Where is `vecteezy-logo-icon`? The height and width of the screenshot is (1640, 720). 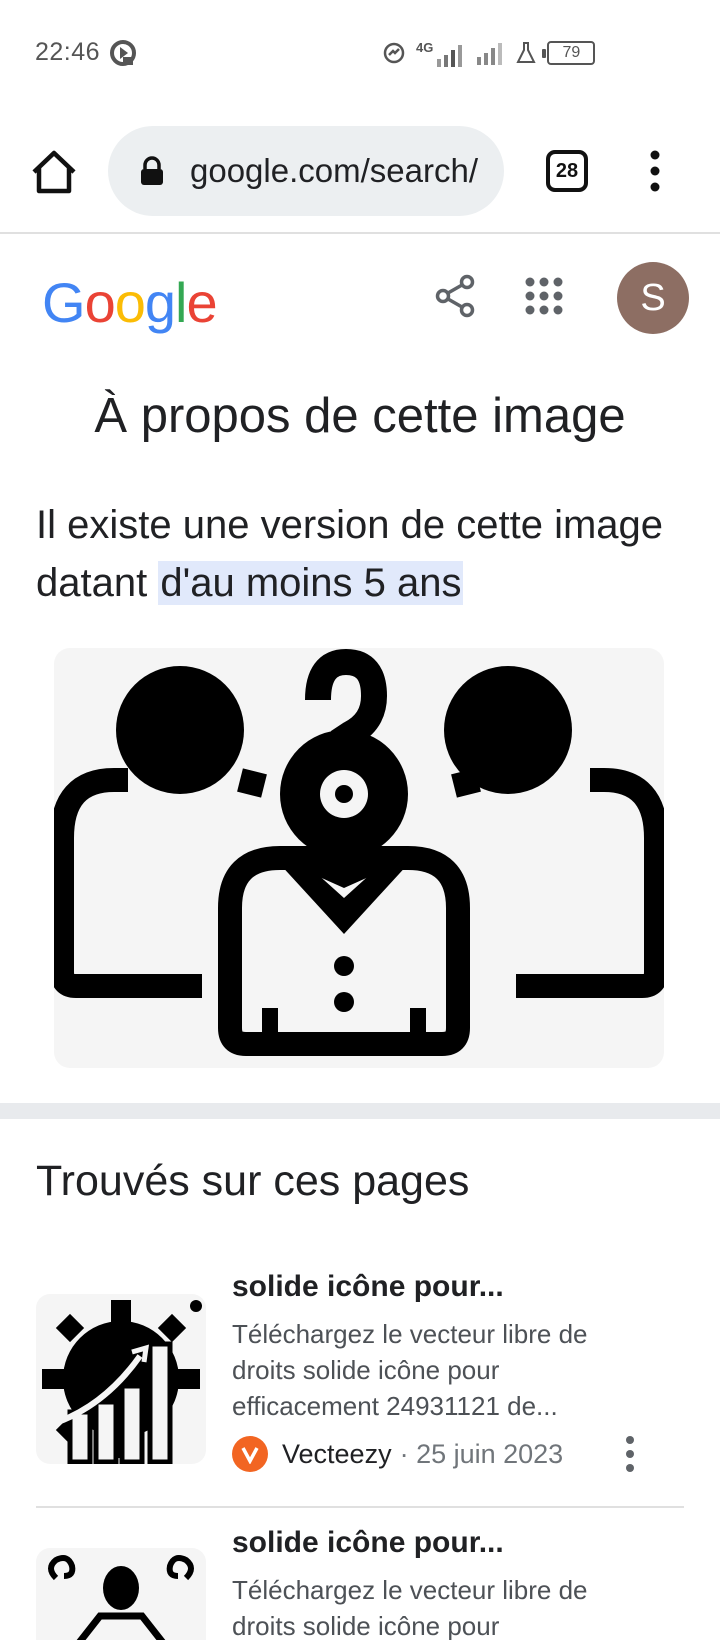 vecteezy-logo-icon is located at coordinates (250, 1454).